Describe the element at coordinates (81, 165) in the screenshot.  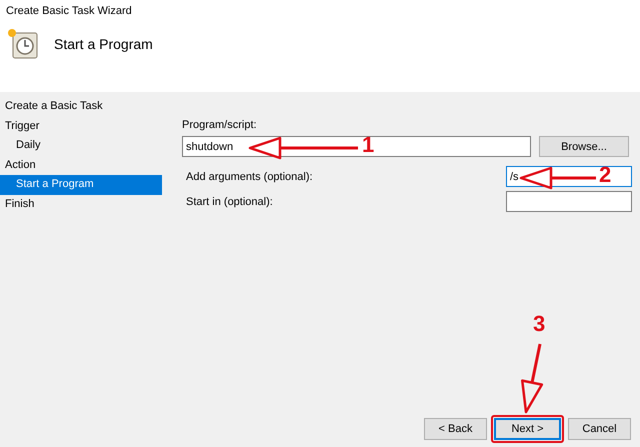
I see `step-item: Action` at that location.